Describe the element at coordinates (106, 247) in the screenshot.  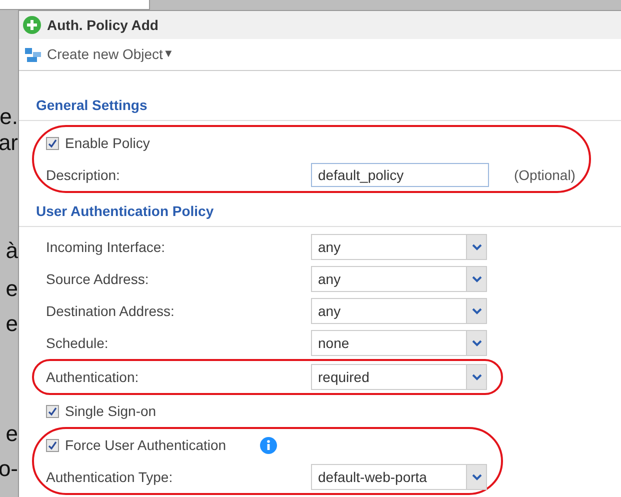
I see `field-label: Incoming Interface:` at that location.